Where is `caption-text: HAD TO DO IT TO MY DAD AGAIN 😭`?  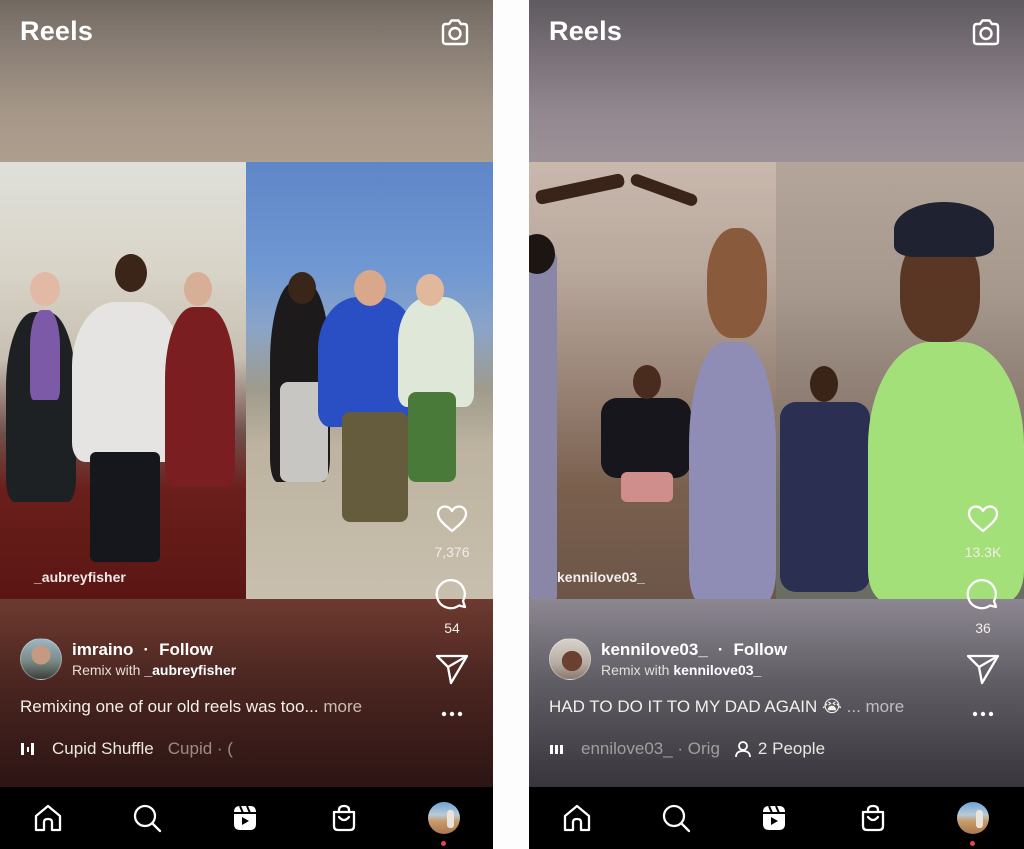
caption-text: HAD TO DO IT TO MY DAD AGAIN 😭 is located at coordinates (695, 706).